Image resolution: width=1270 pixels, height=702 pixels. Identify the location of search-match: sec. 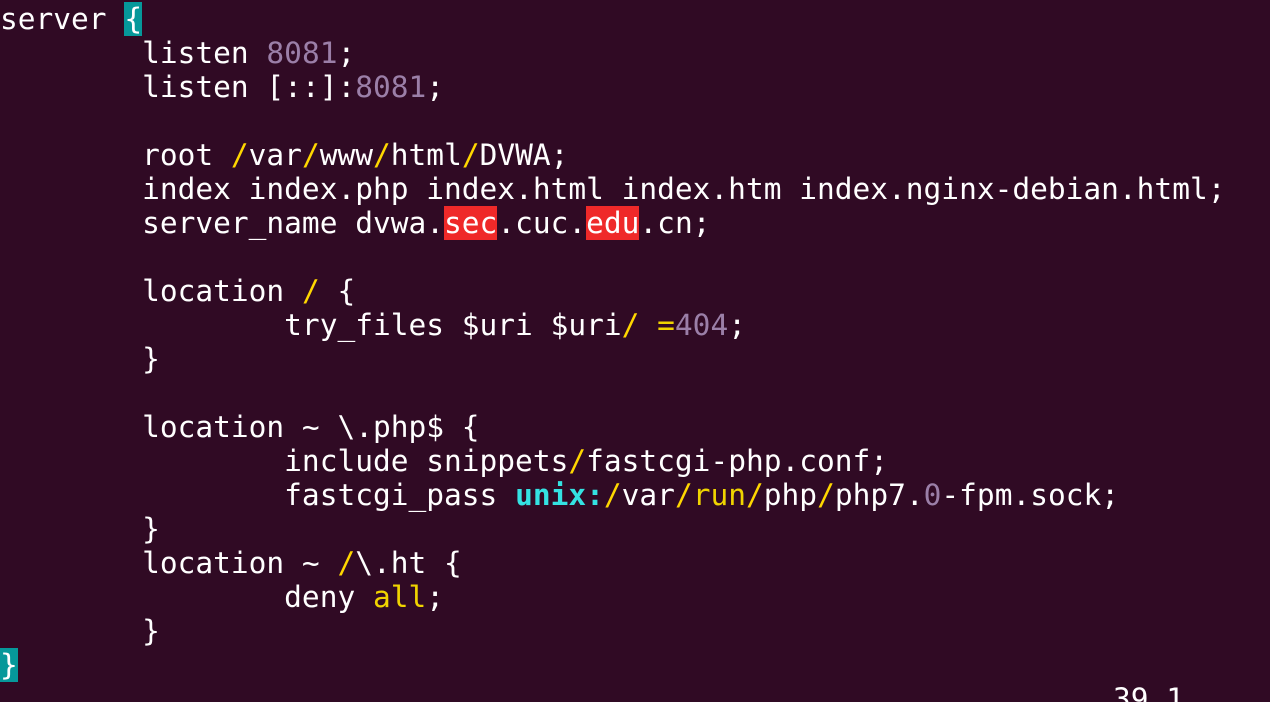
(471, 223).